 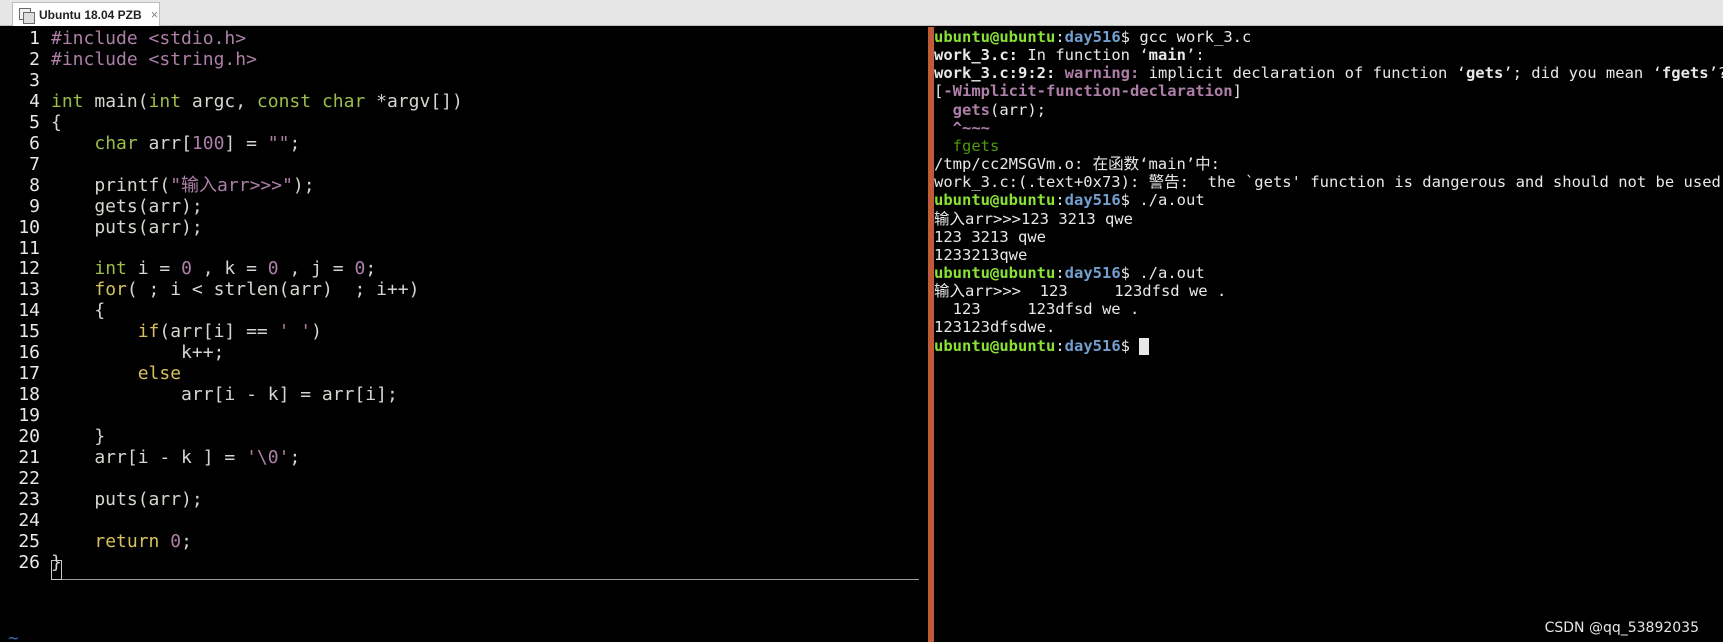 I want to click on tab-label: Ubuntu 18.04 PZB, so click(x=90, y=14).